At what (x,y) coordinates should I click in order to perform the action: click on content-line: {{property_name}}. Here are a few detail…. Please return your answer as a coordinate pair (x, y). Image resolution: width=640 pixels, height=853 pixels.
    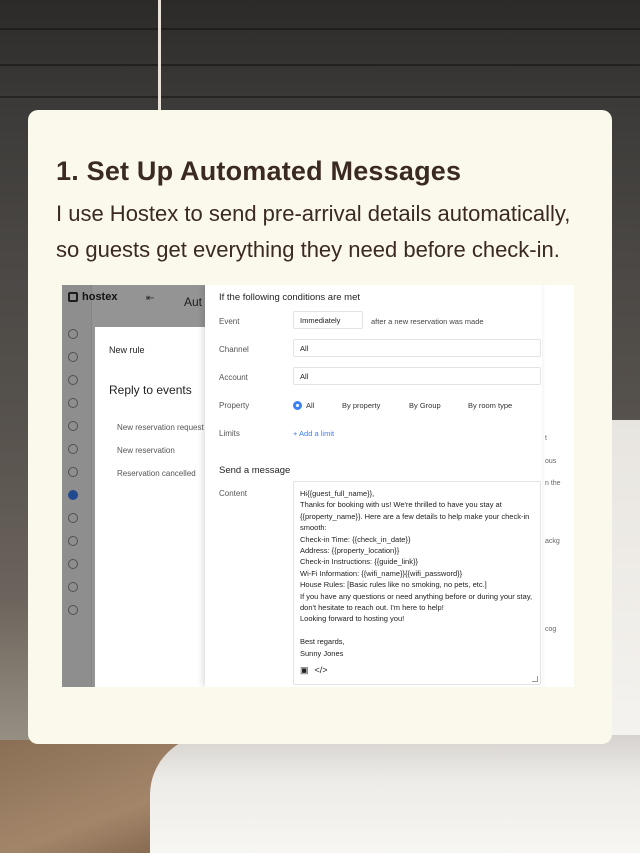
    Looking at the image, I should click on (415, 516).